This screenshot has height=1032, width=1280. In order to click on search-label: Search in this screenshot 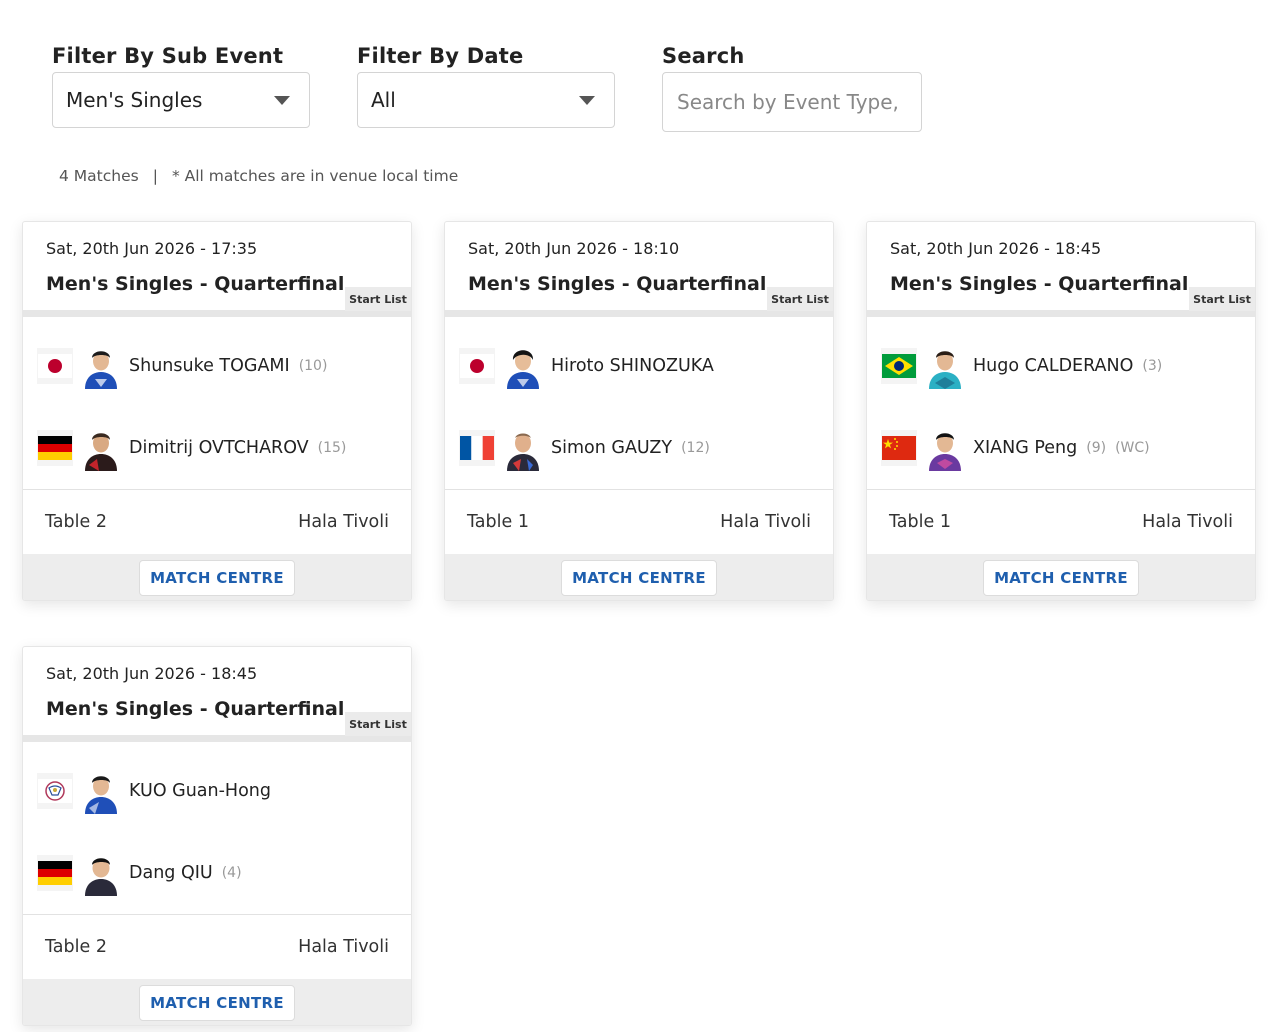, I will do `click(703, 56)`.